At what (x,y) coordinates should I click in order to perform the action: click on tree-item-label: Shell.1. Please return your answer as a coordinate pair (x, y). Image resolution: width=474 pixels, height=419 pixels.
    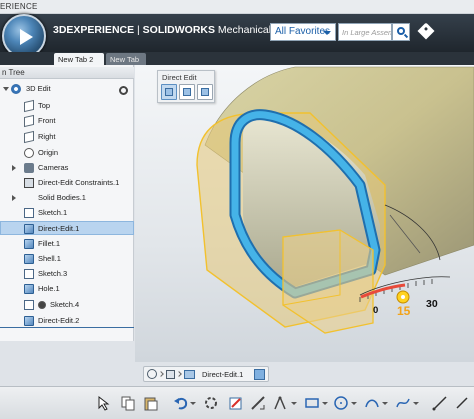
    Looking at the image, I should click on (49, 258).